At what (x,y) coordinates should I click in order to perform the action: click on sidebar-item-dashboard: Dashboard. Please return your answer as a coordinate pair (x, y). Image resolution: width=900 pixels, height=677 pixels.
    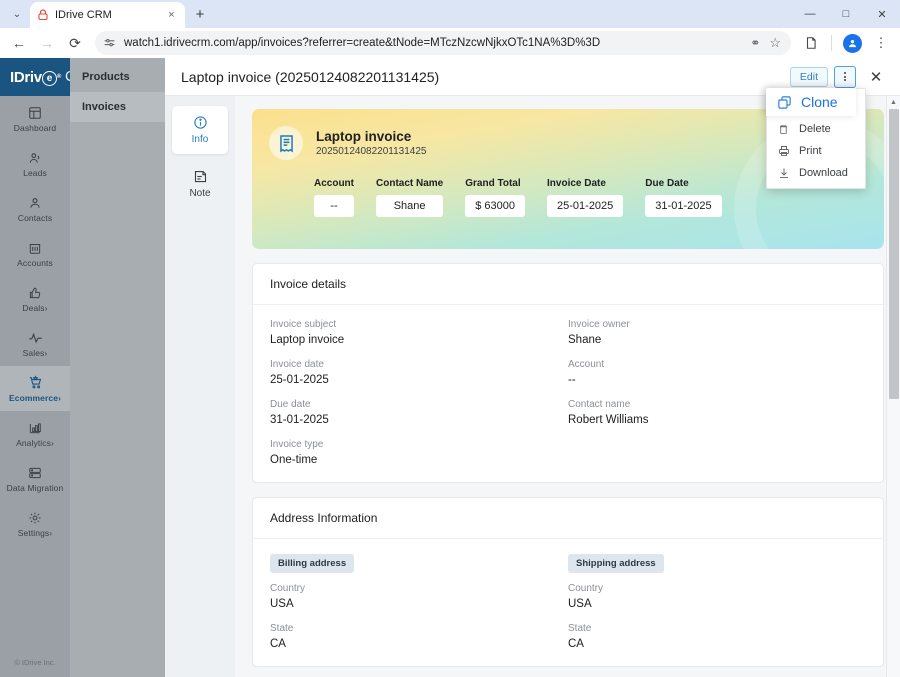
    Looking at the image, I should click on (35, 118).